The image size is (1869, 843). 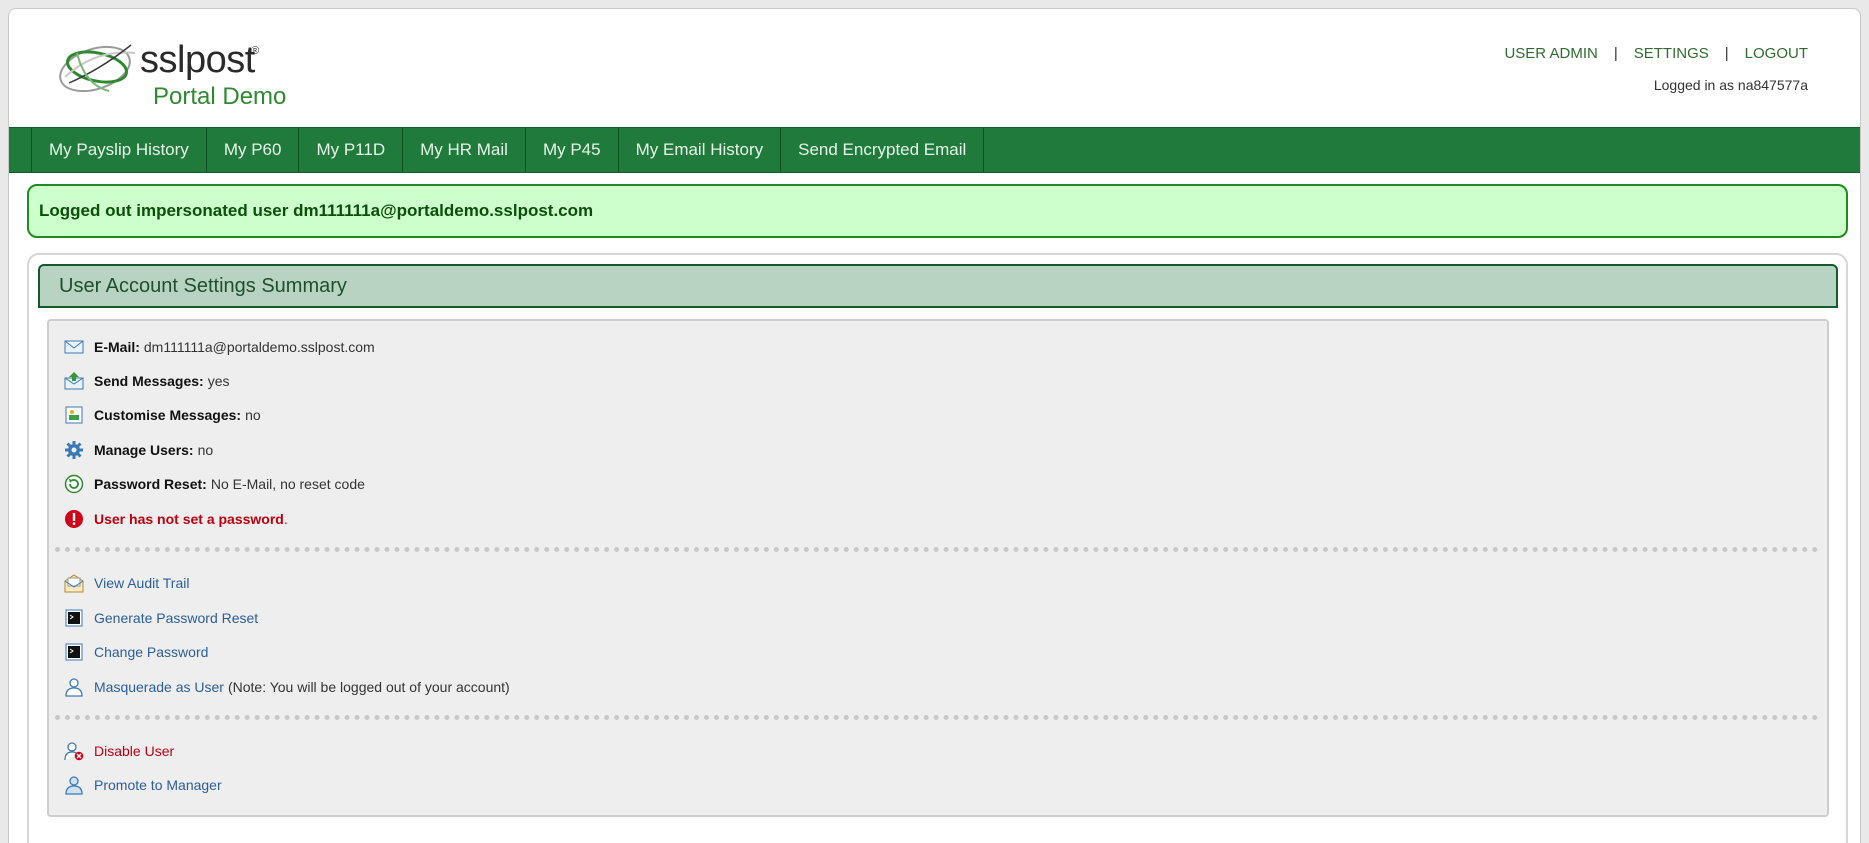 What do you see at coordinates (218, 381) in the screenshot?
I see `detail-value: yes` at bounding box center [218, 381].